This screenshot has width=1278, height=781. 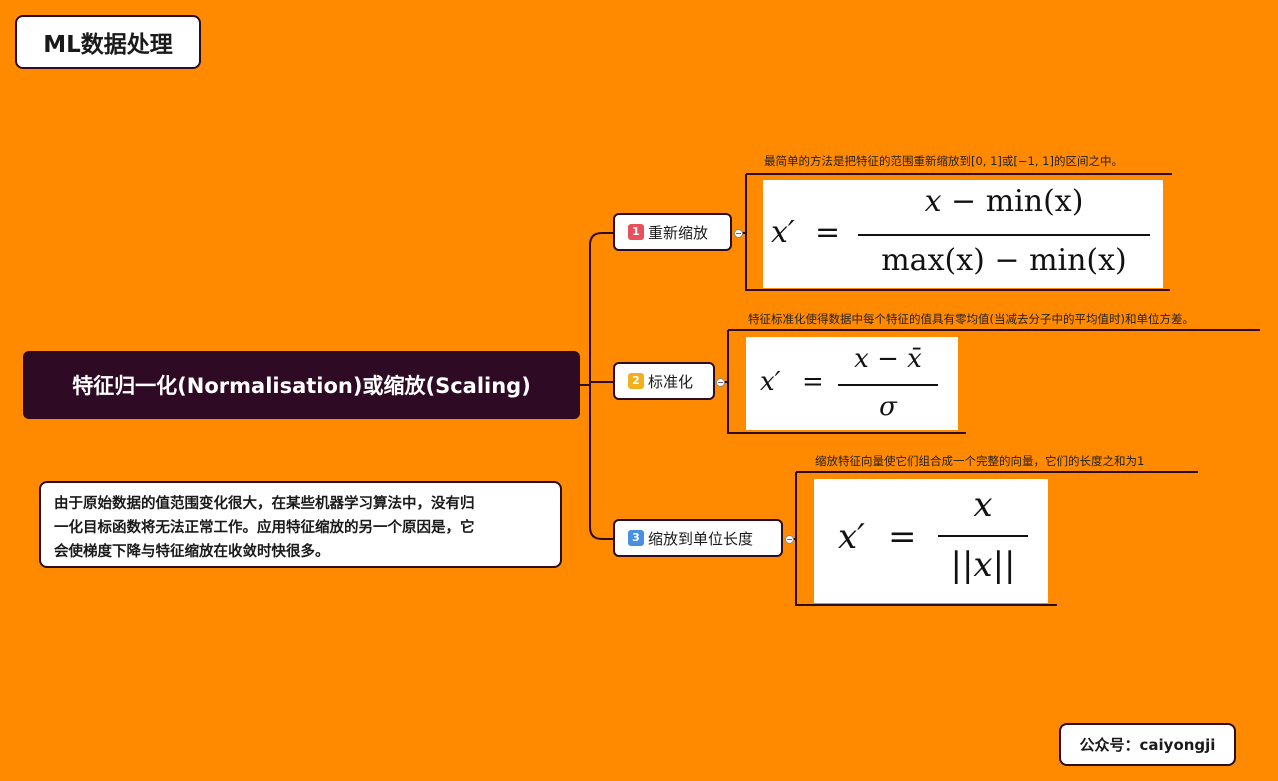 I want to click on standardization-formula: x′ = x − x̄ σ, so click(x=852, y=383).